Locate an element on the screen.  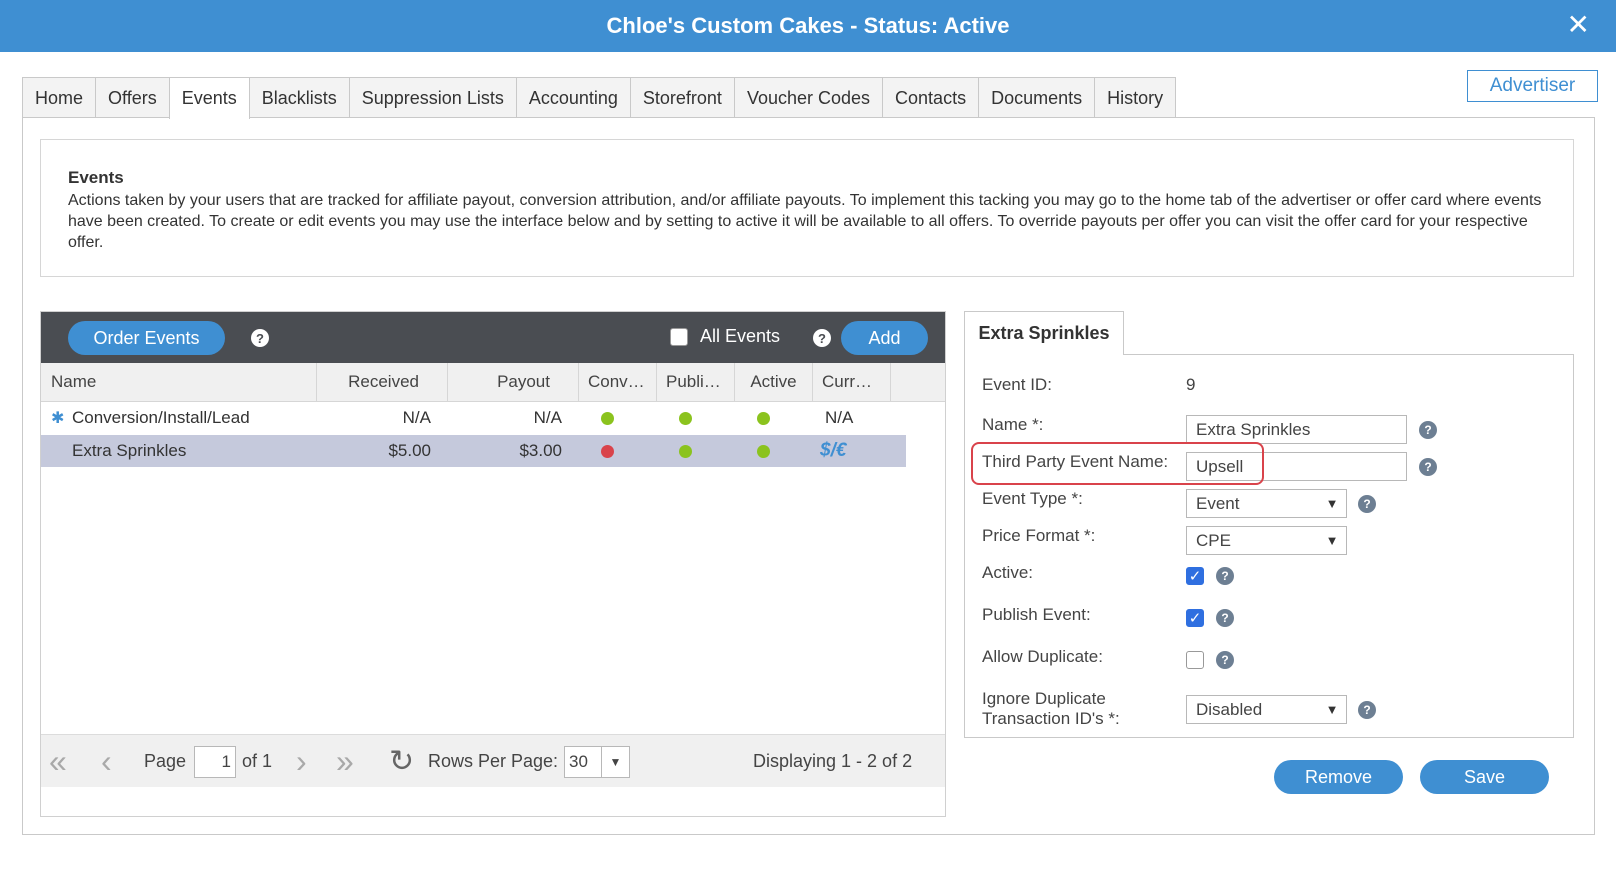
allow-duplicate-checkbox is located at coordinates (1195, 660).